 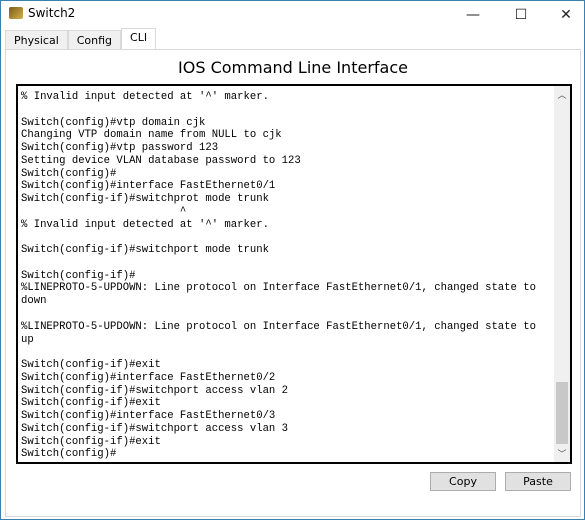 I want to click on scrollbar: ︿ ﹀, so click(x=562, y=274).